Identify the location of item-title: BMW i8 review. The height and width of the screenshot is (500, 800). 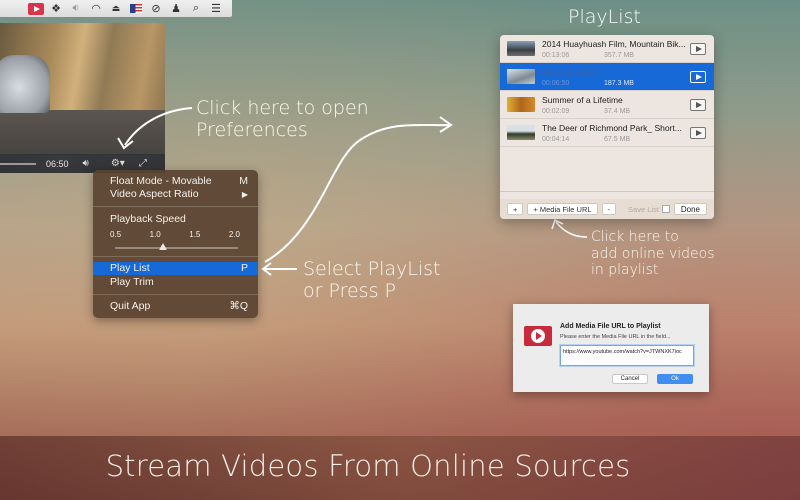
(570, 71).